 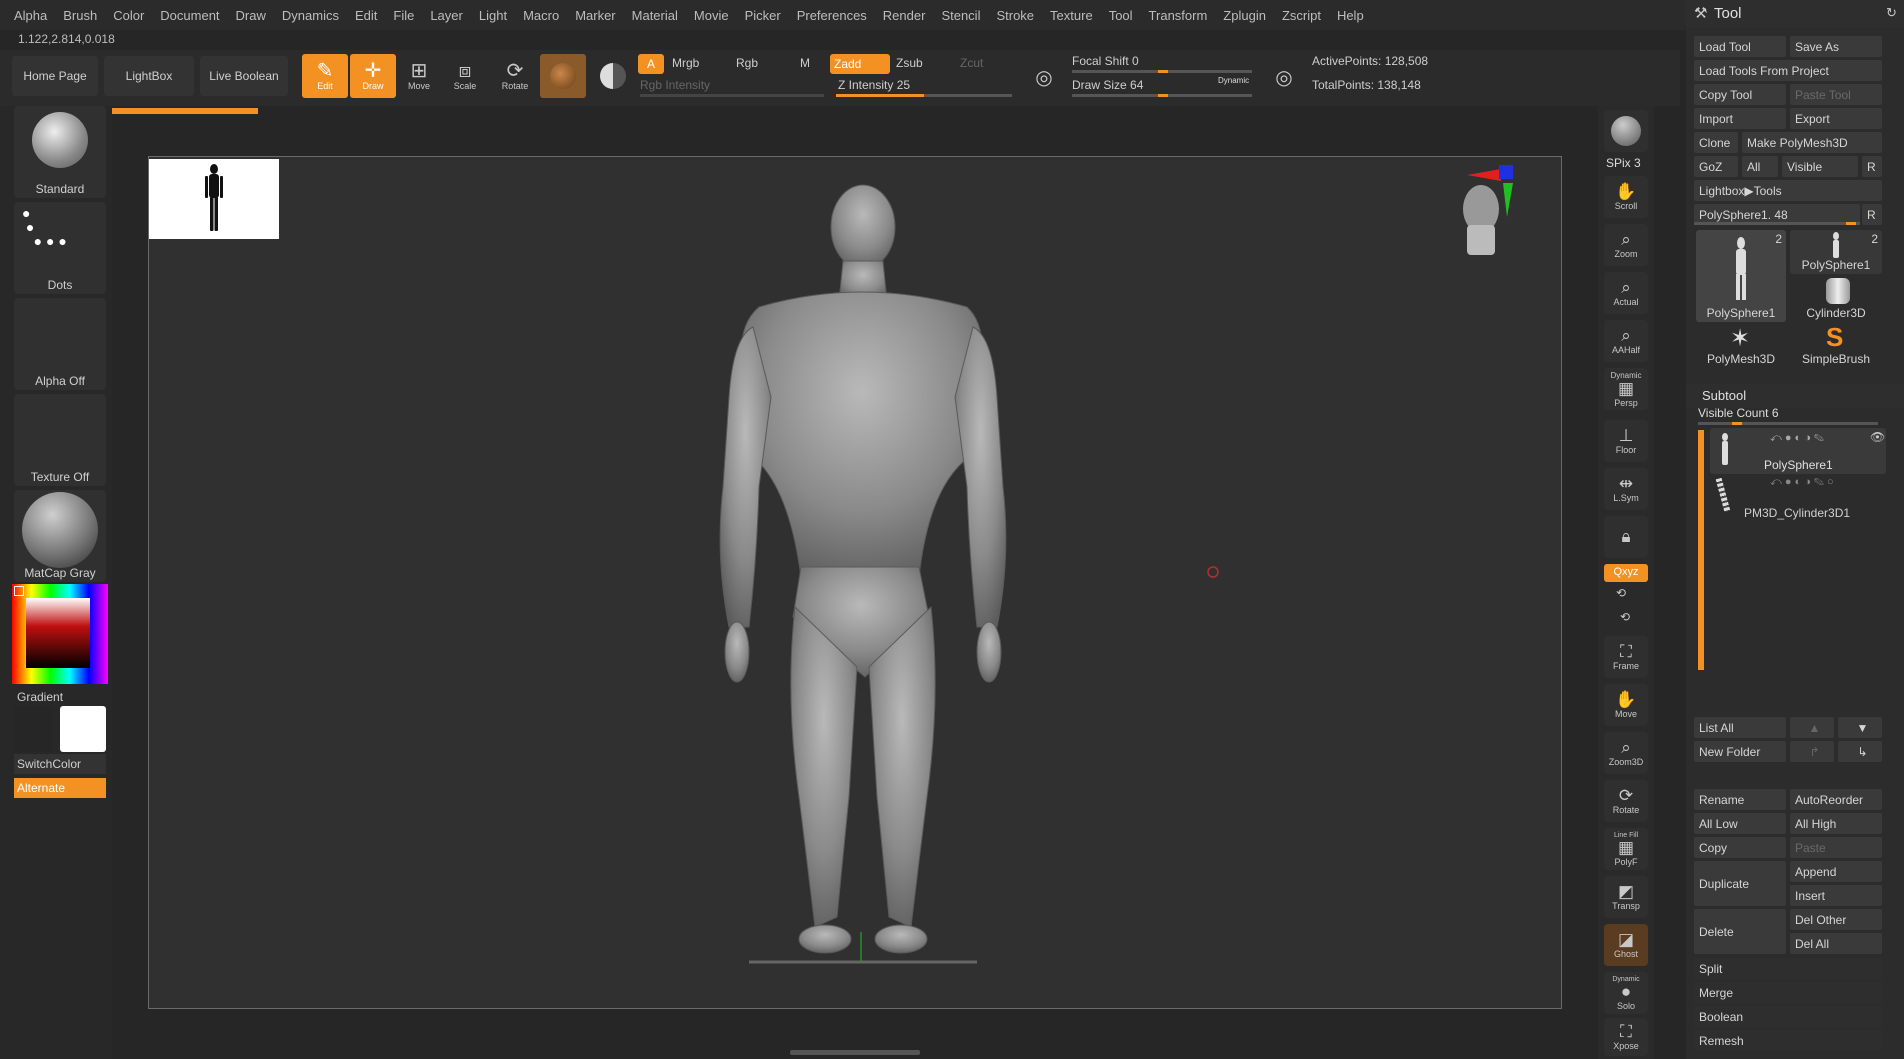 What do you see at coordinates (493, 15) in the screenshot?
I see `menu-item-light: Light` at bounding box center [493, 15].